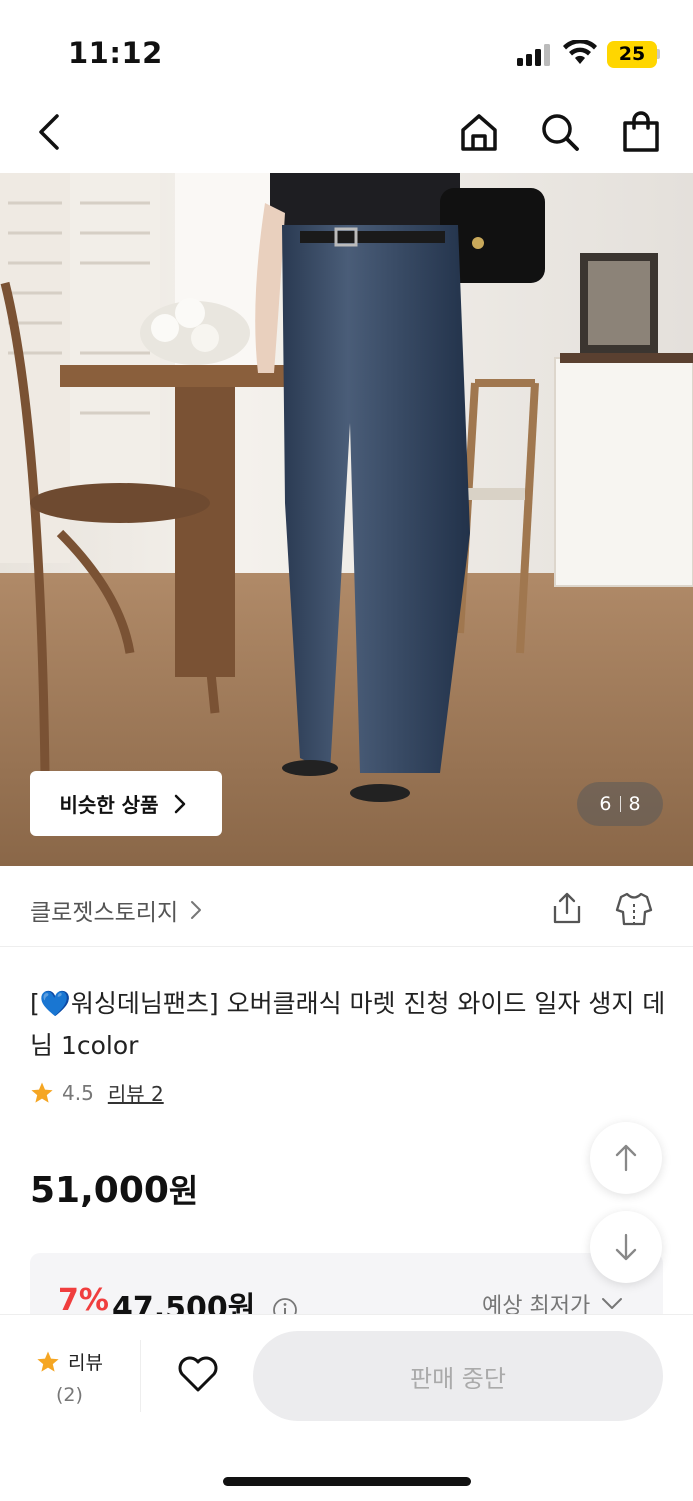 This screenshot has height=1501, width=693. I want to click on original-price: 51,000원, so click(114, 1189).